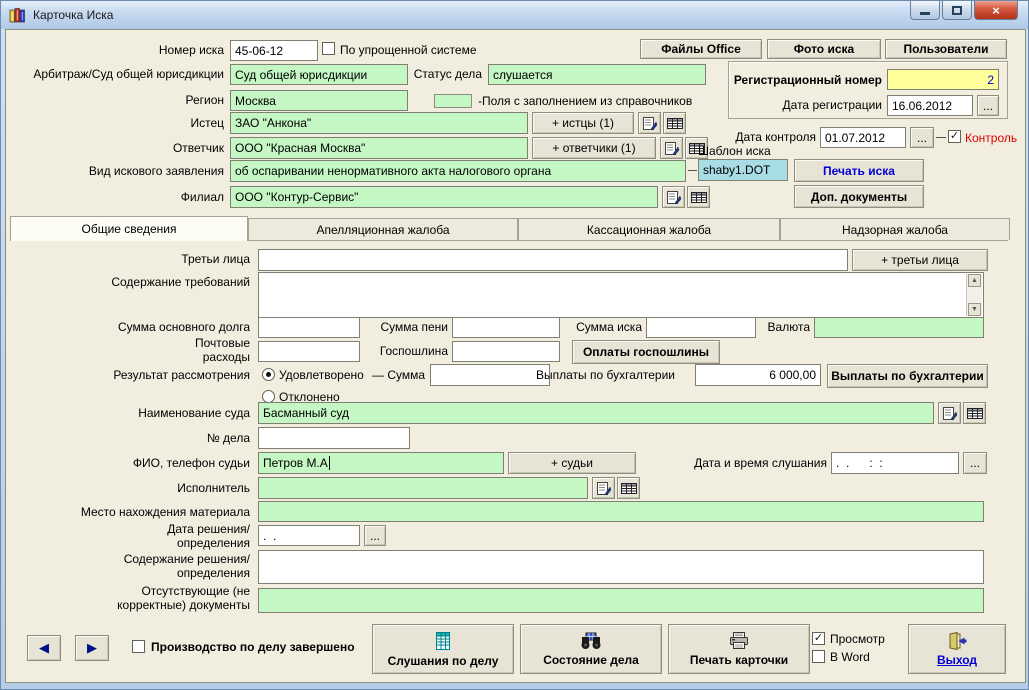 The width and height of the screenshot is (1029, 690). What do you see at coordinates (925, 10) in the screenshot?
I see `minimize-button` at bounding box center [925, 10].